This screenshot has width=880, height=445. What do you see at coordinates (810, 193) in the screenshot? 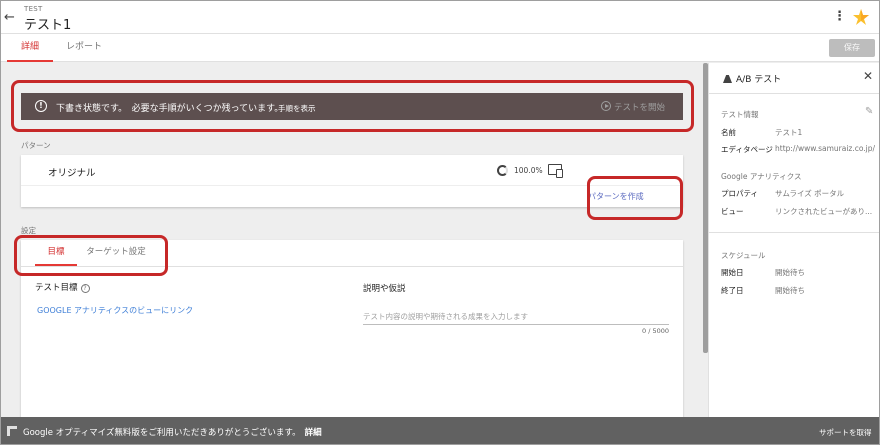
I see `property-value: サムライズ ポータル` at bounding box center [810, 193].